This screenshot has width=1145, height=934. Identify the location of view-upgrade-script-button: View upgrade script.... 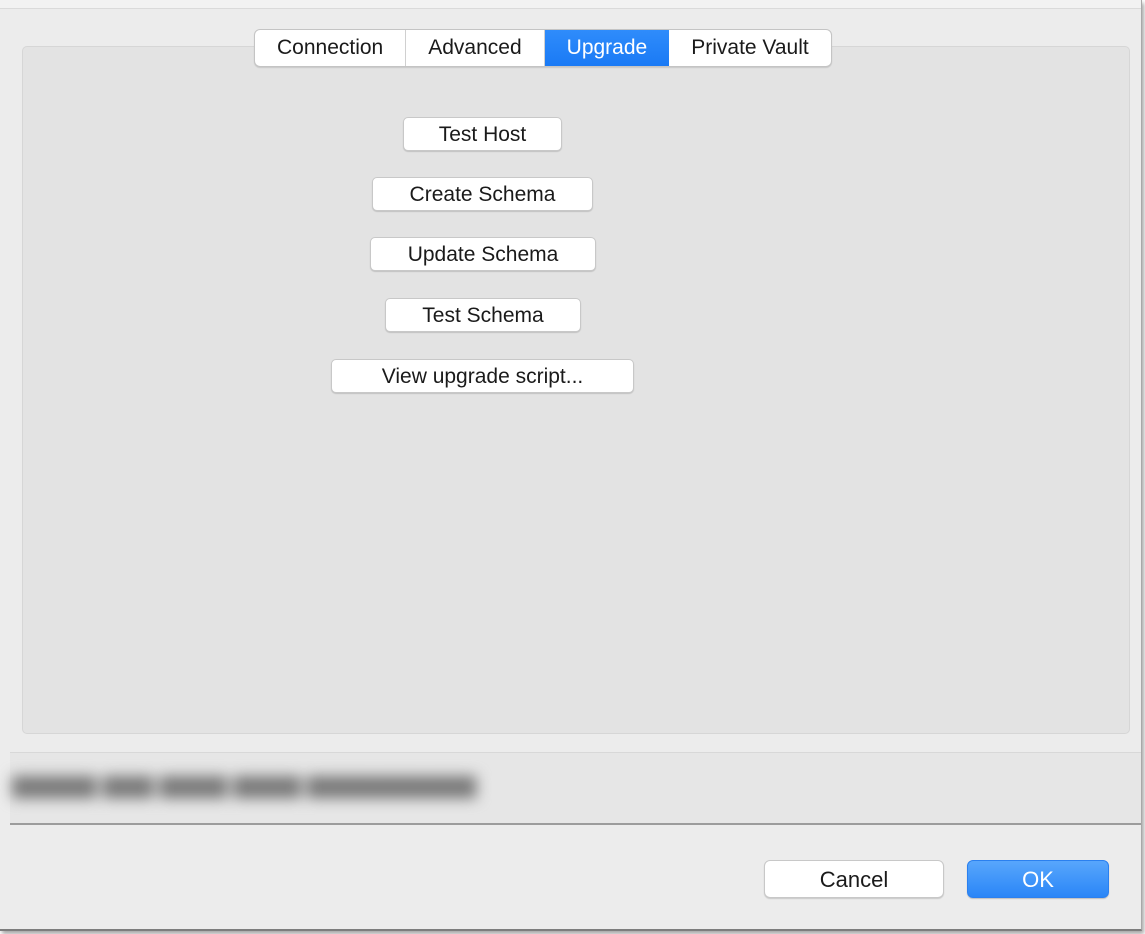
(482, 376).